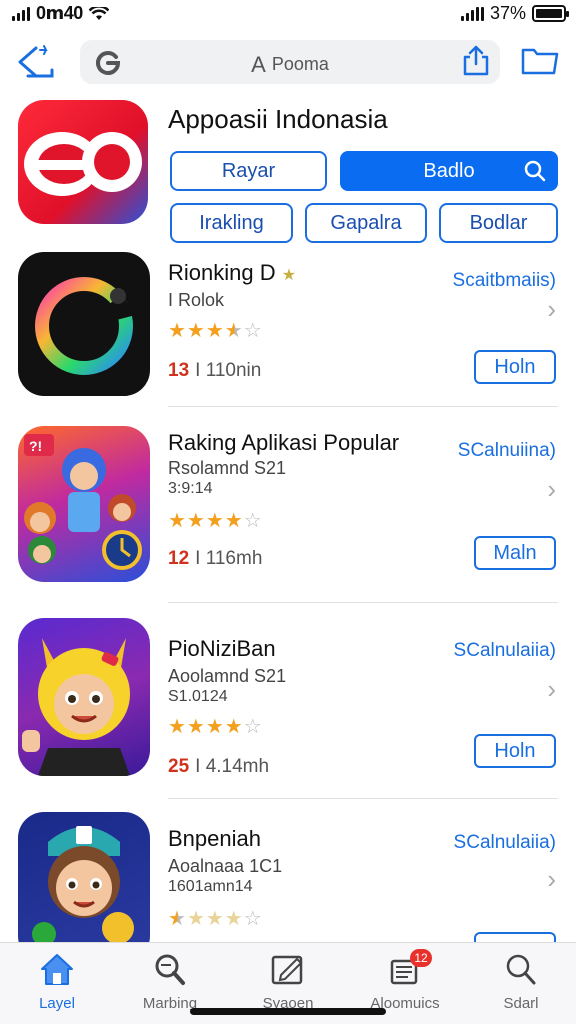  Describe the element at coordinates (57, 969) in the screenshot. I see `home-icon` at that location.